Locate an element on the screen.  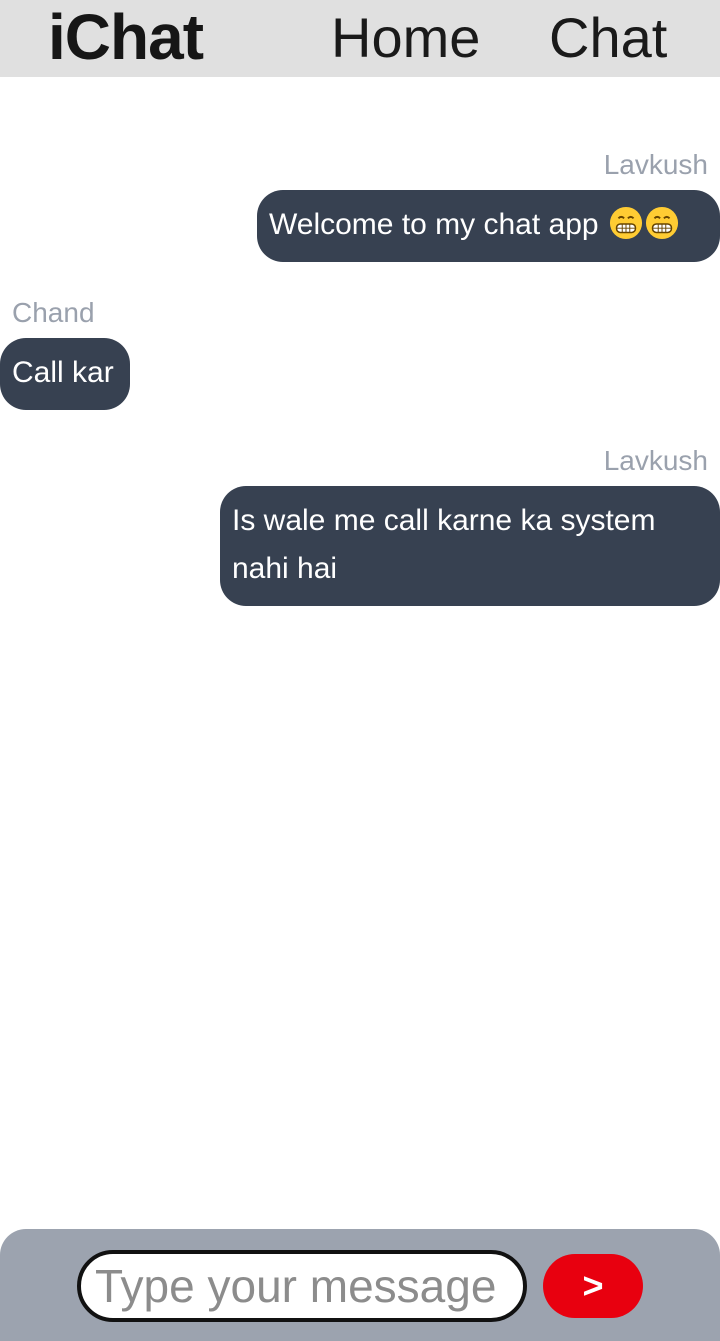
brand-logo: iChat is located at coordinates (126, 38).